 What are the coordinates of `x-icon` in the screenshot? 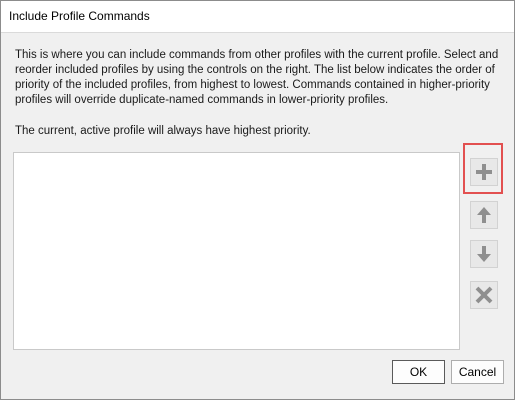 It's located at (484, 295).